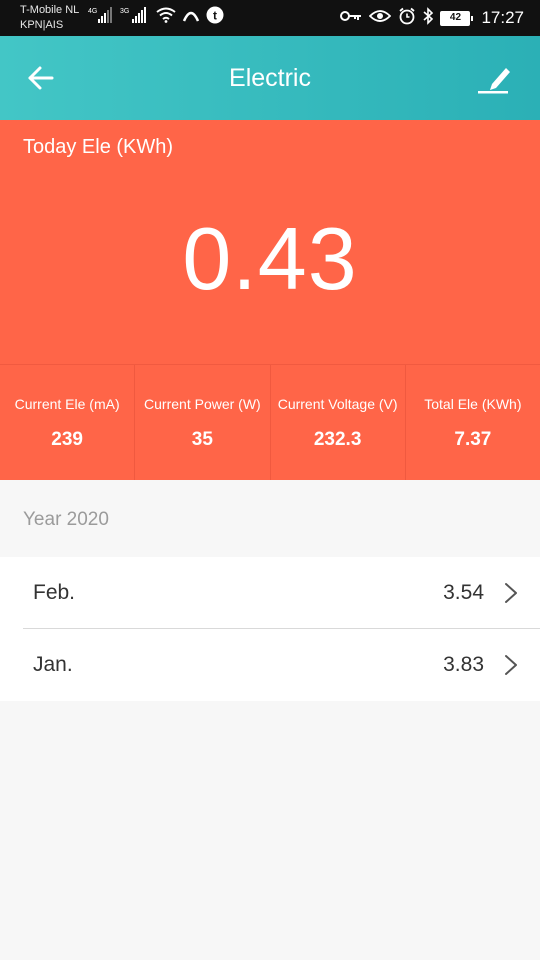  I want to click on month-name: Feb., so click(54, 592).